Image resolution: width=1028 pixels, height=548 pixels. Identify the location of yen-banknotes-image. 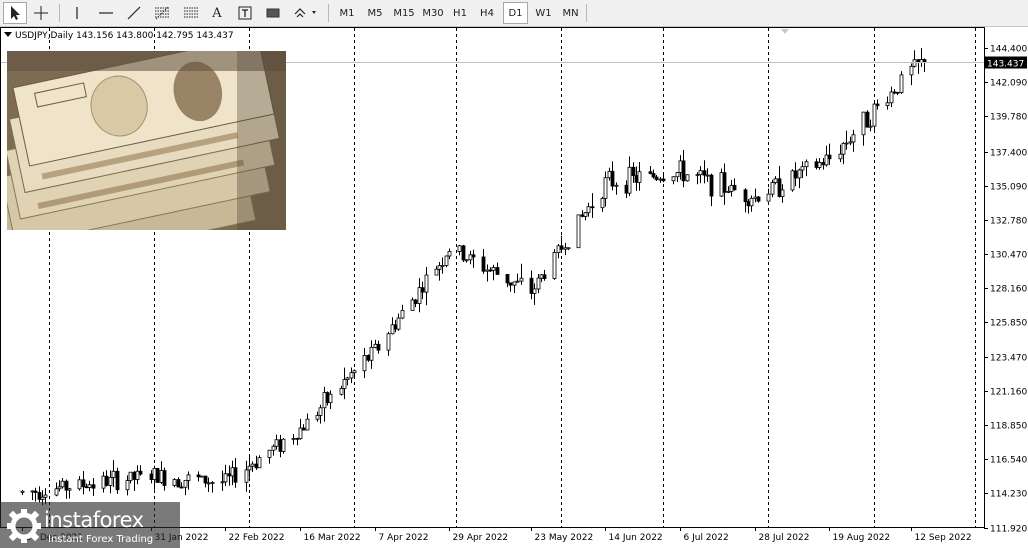
(146, 140).